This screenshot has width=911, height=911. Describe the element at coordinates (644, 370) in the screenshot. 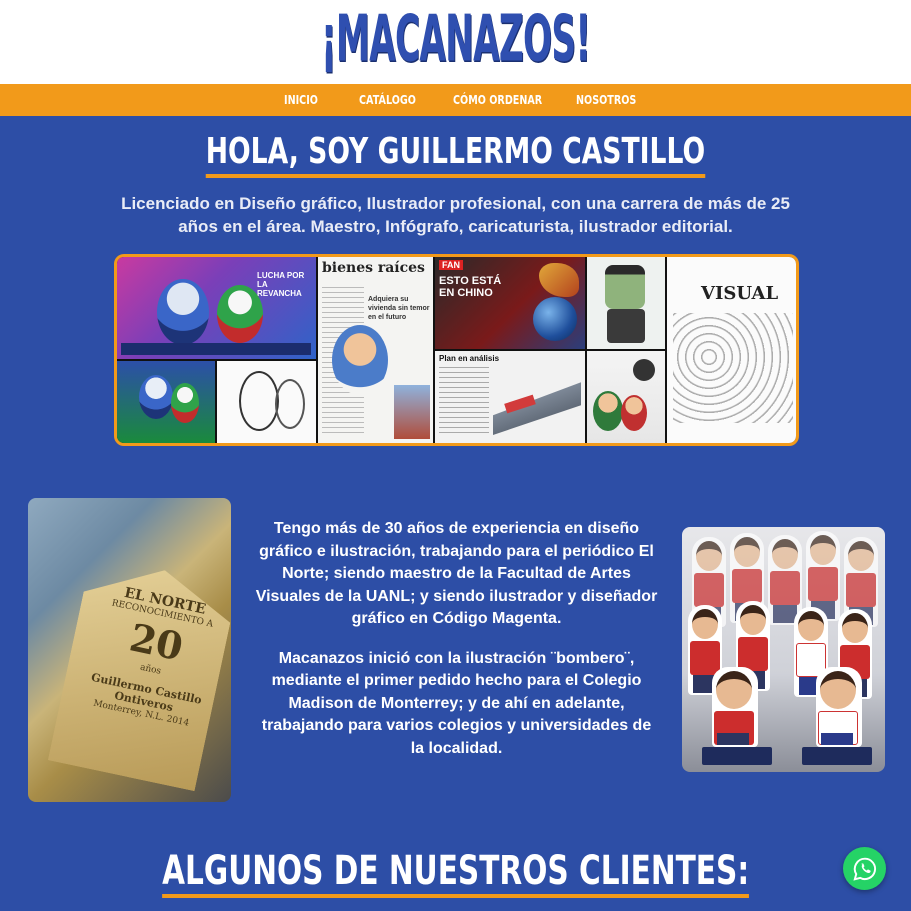

I see `wrecking-ball-illustration` at that location.